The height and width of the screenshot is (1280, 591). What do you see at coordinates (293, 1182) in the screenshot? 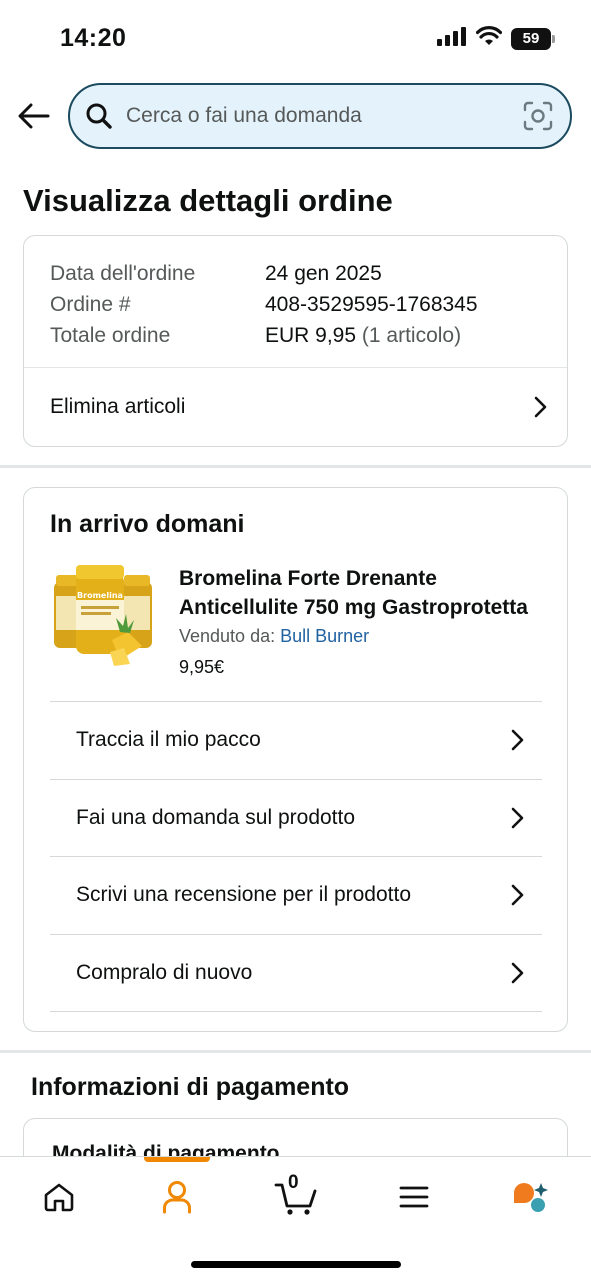
I see `cart-count-badge: 0` at bounding box center [293, 1182].